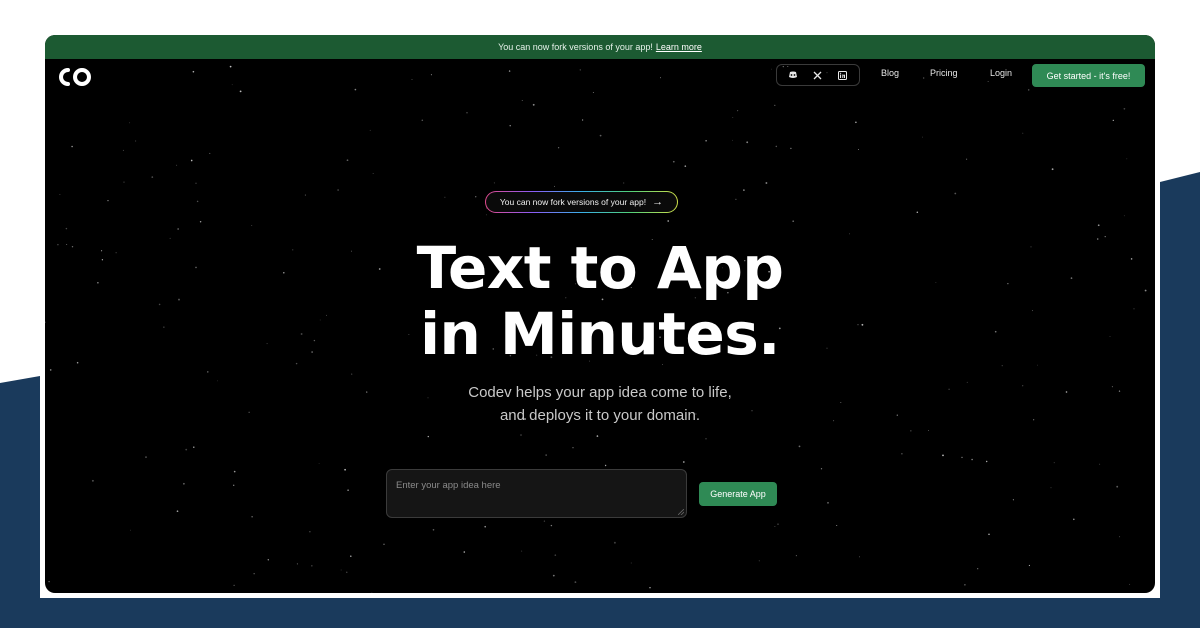  What do you see at coordinates (75, 77) in the screenshot?
I see `co-logo-icon` at bounding box center [75, 77].